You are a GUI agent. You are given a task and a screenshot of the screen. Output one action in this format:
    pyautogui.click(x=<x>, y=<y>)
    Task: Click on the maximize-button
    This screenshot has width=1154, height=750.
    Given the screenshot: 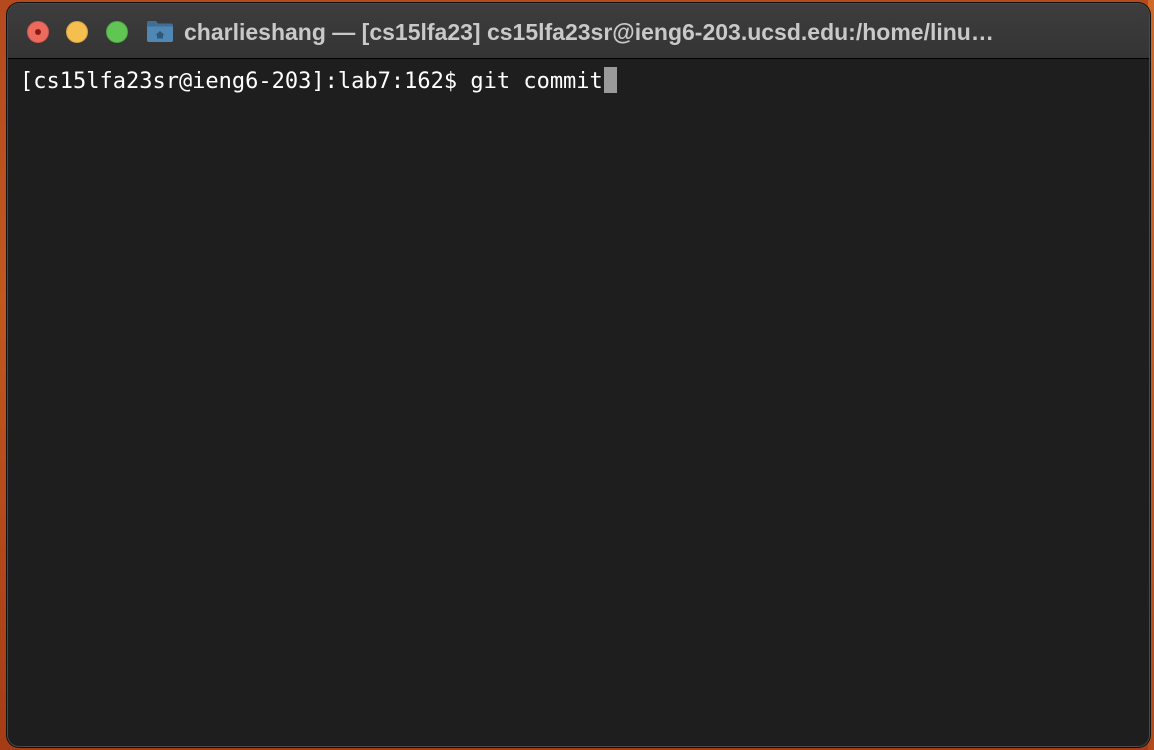 What is the action you would take?
    pyautogui.click(x=117, y=32)
    